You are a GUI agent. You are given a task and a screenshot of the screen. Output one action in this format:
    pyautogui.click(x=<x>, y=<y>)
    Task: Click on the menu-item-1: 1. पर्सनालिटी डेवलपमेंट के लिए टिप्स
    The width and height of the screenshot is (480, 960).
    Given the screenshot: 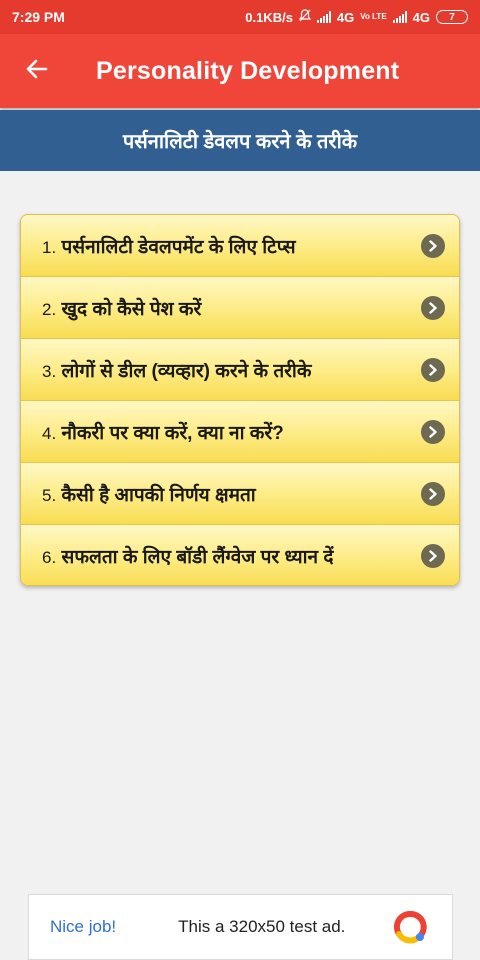 What is the action you would take?
    pyautogui.click(x=240, y=246)
    